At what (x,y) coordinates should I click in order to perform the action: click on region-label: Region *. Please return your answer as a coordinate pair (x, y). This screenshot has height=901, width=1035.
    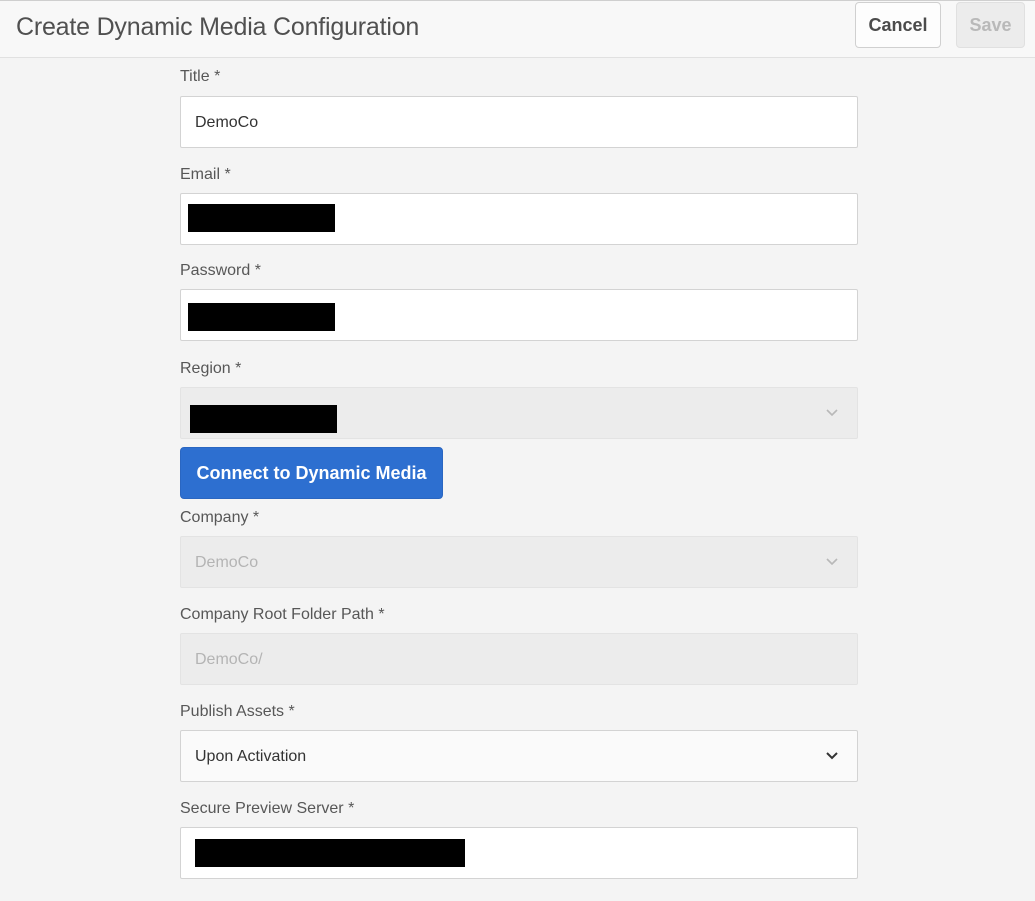
    Looking at the image, I should click on (211, 368).